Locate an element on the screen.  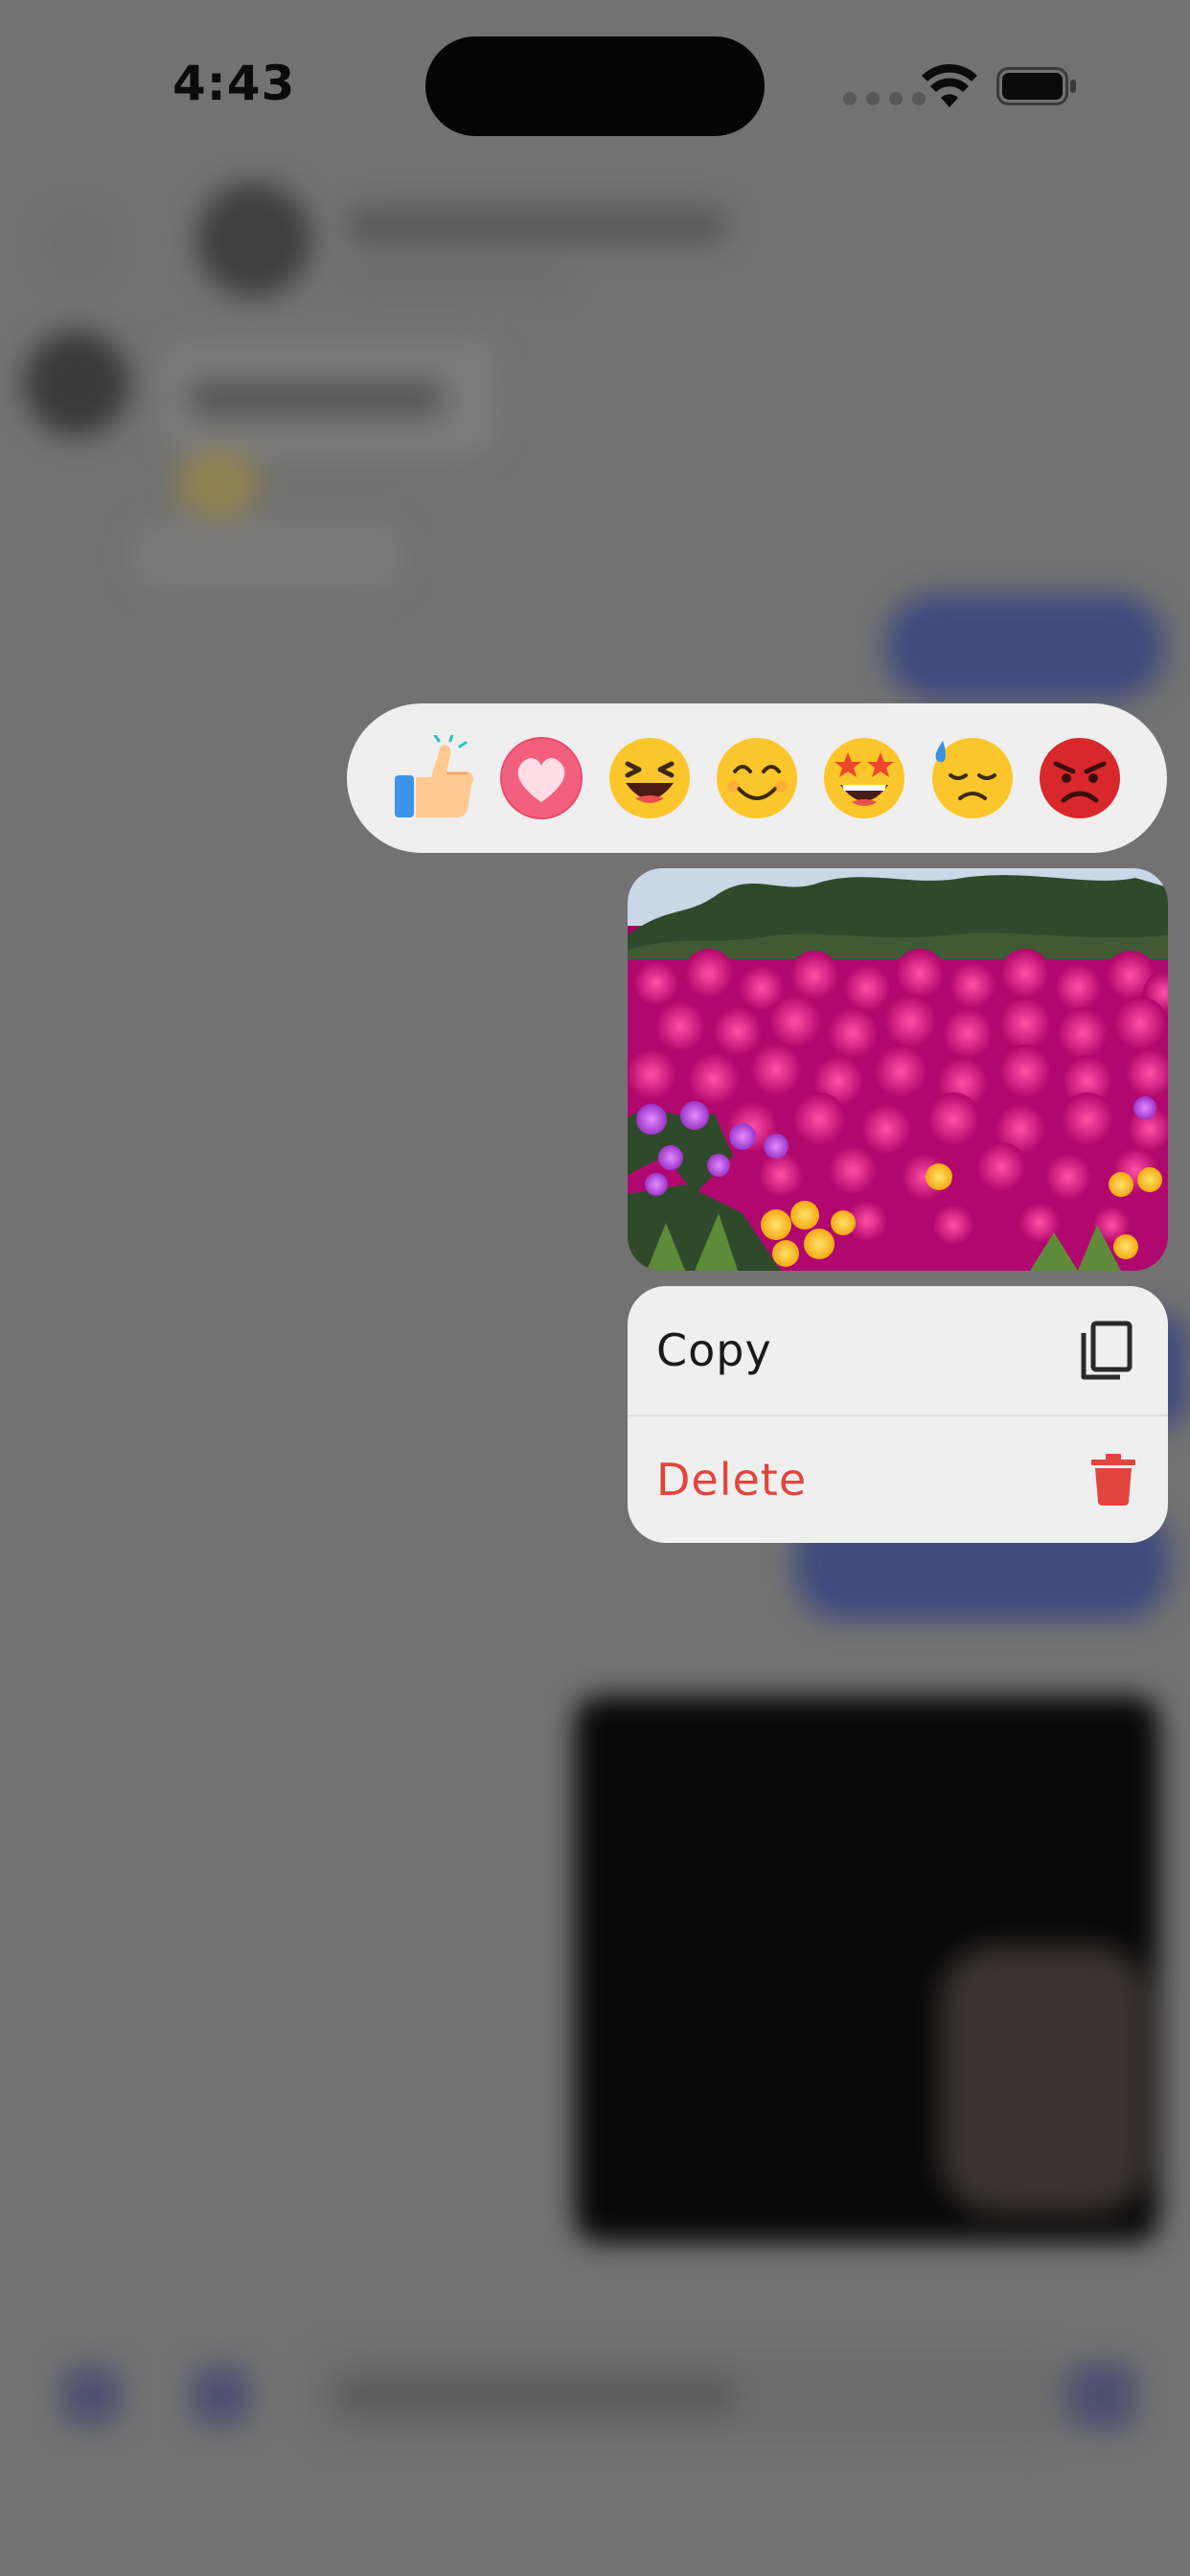
flower-photo is located at coordinates (898, 1069).